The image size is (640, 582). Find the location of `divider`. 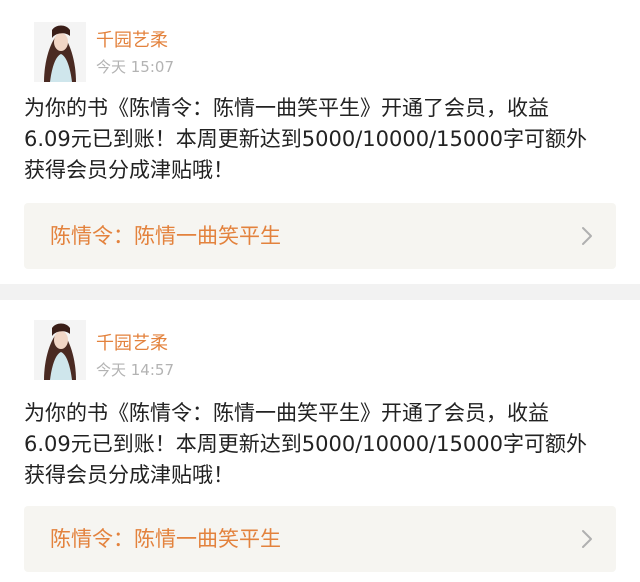

divider is located at coordinates (320, 292).